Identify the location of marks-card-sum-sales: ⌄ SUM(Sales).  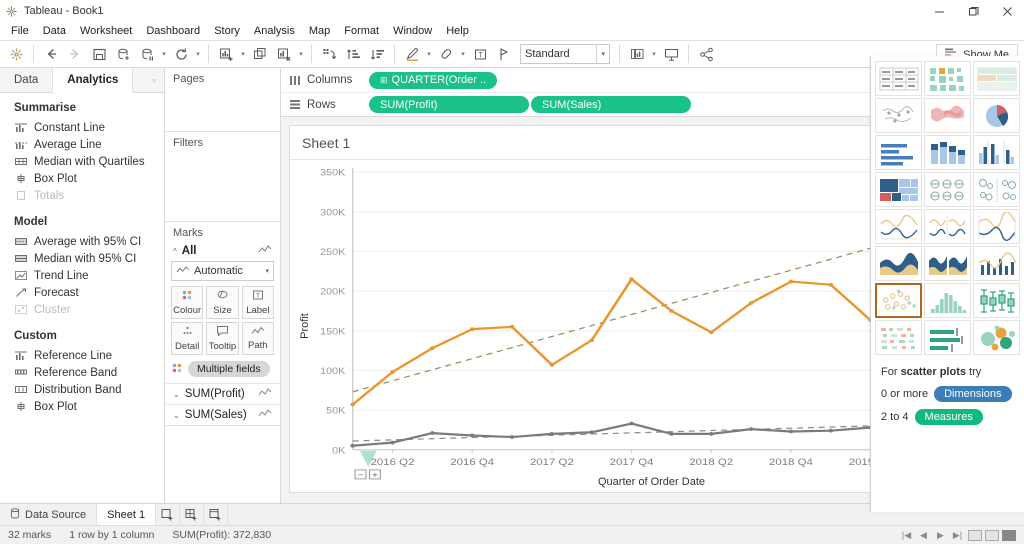
(222, 414).